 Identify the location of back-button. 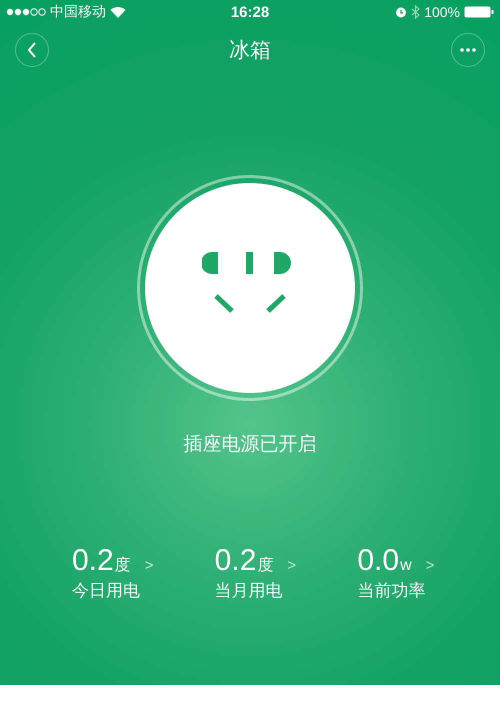
(32, 50).